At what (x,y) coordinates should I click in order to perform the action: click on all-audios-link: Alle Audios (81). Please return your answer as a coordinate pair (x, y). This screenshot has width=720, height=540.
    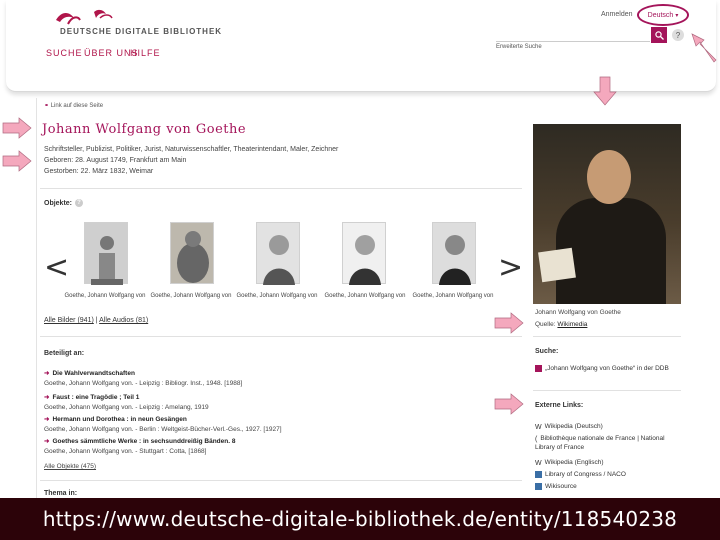
    Looking at the image, I should click on (123, 320).